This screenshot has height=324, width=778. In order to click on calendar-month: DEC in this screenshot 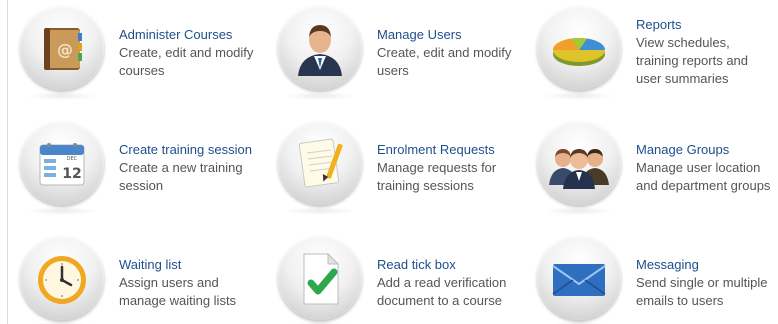, I will do `click(72, 159)`.